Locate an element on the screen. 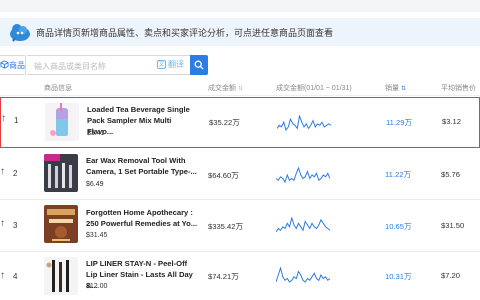  product-price: $6.49 is located at coordinates (95, 184).